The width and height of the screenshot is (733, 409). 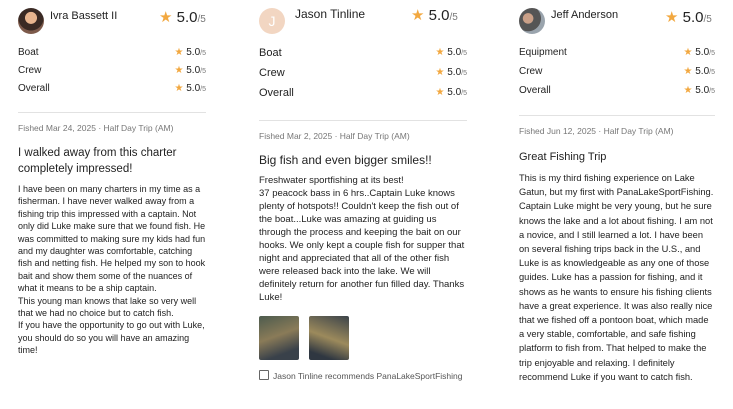 What do you see at coordinates (96, 128) in the screenshot?
I see `trip-meta: Fished Mar 24, 2025 · Half Day Trip (AM)` at bounding box center [96, 128].